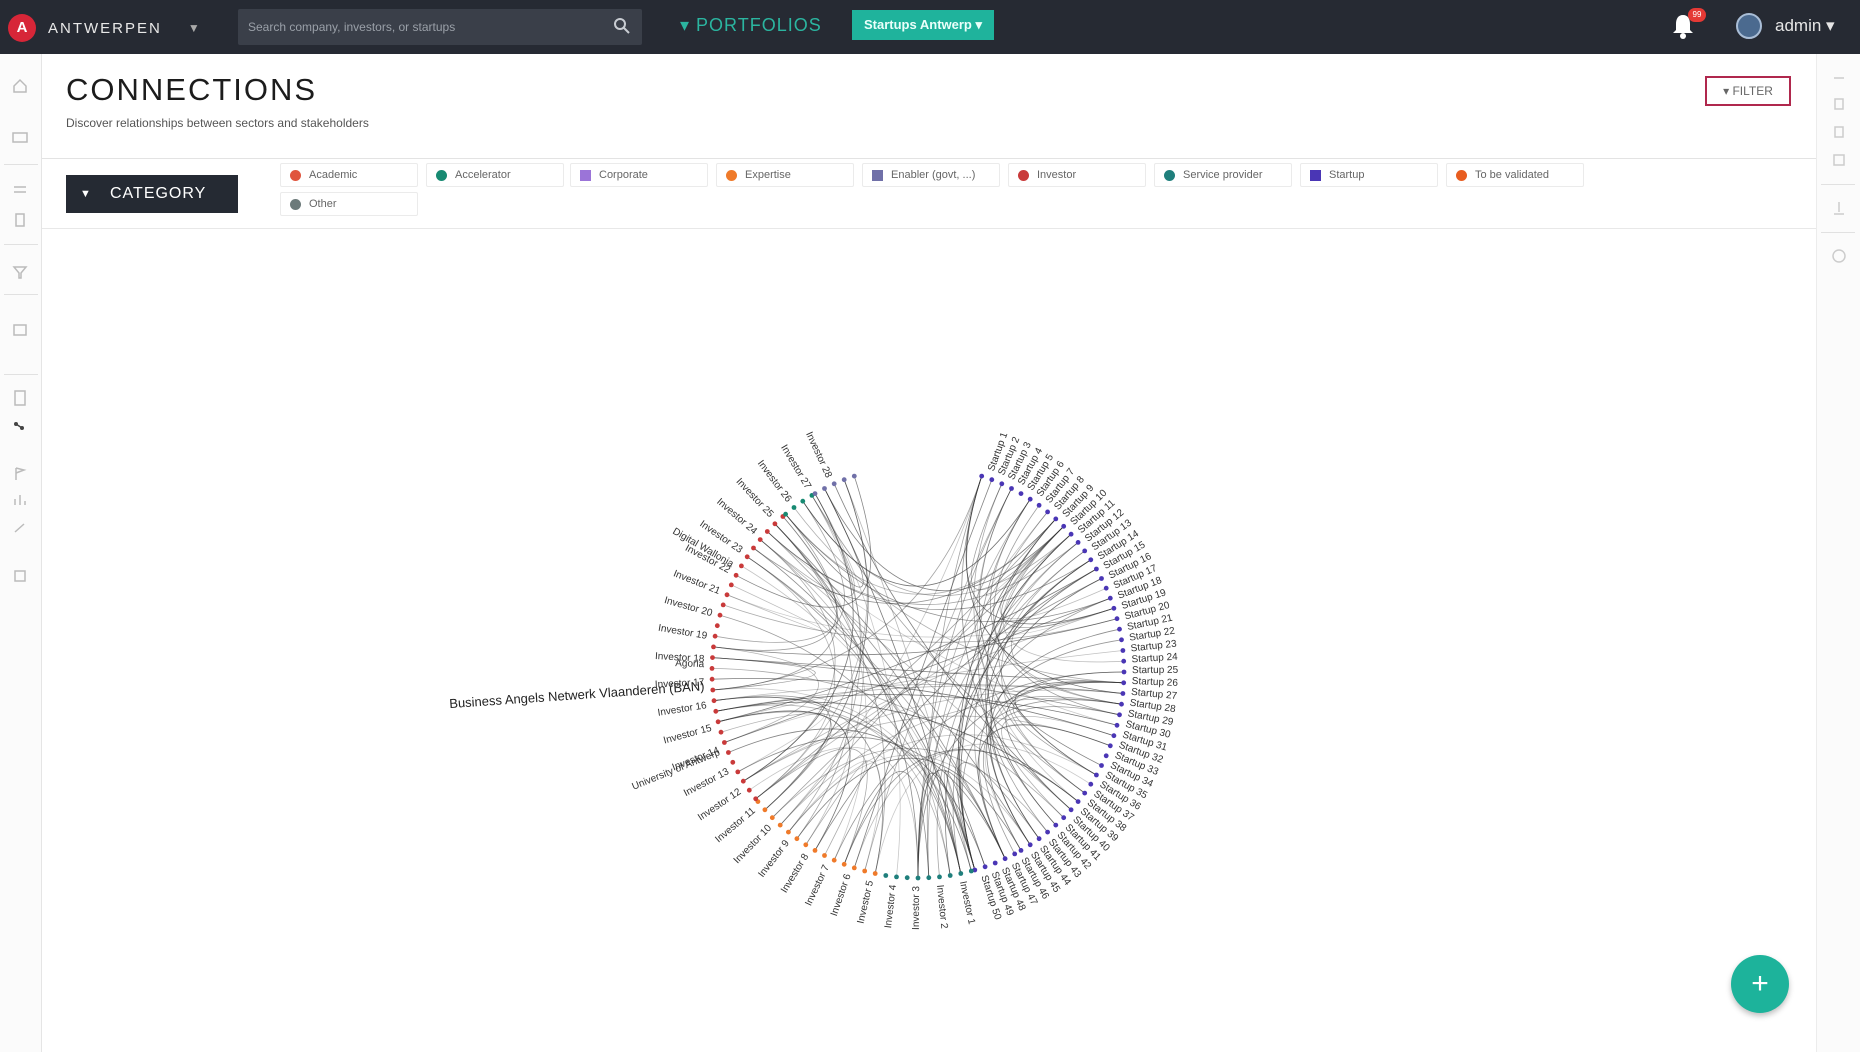 The image size is (1860, 1052). I want to click on connections-icon, so click(20, 426).